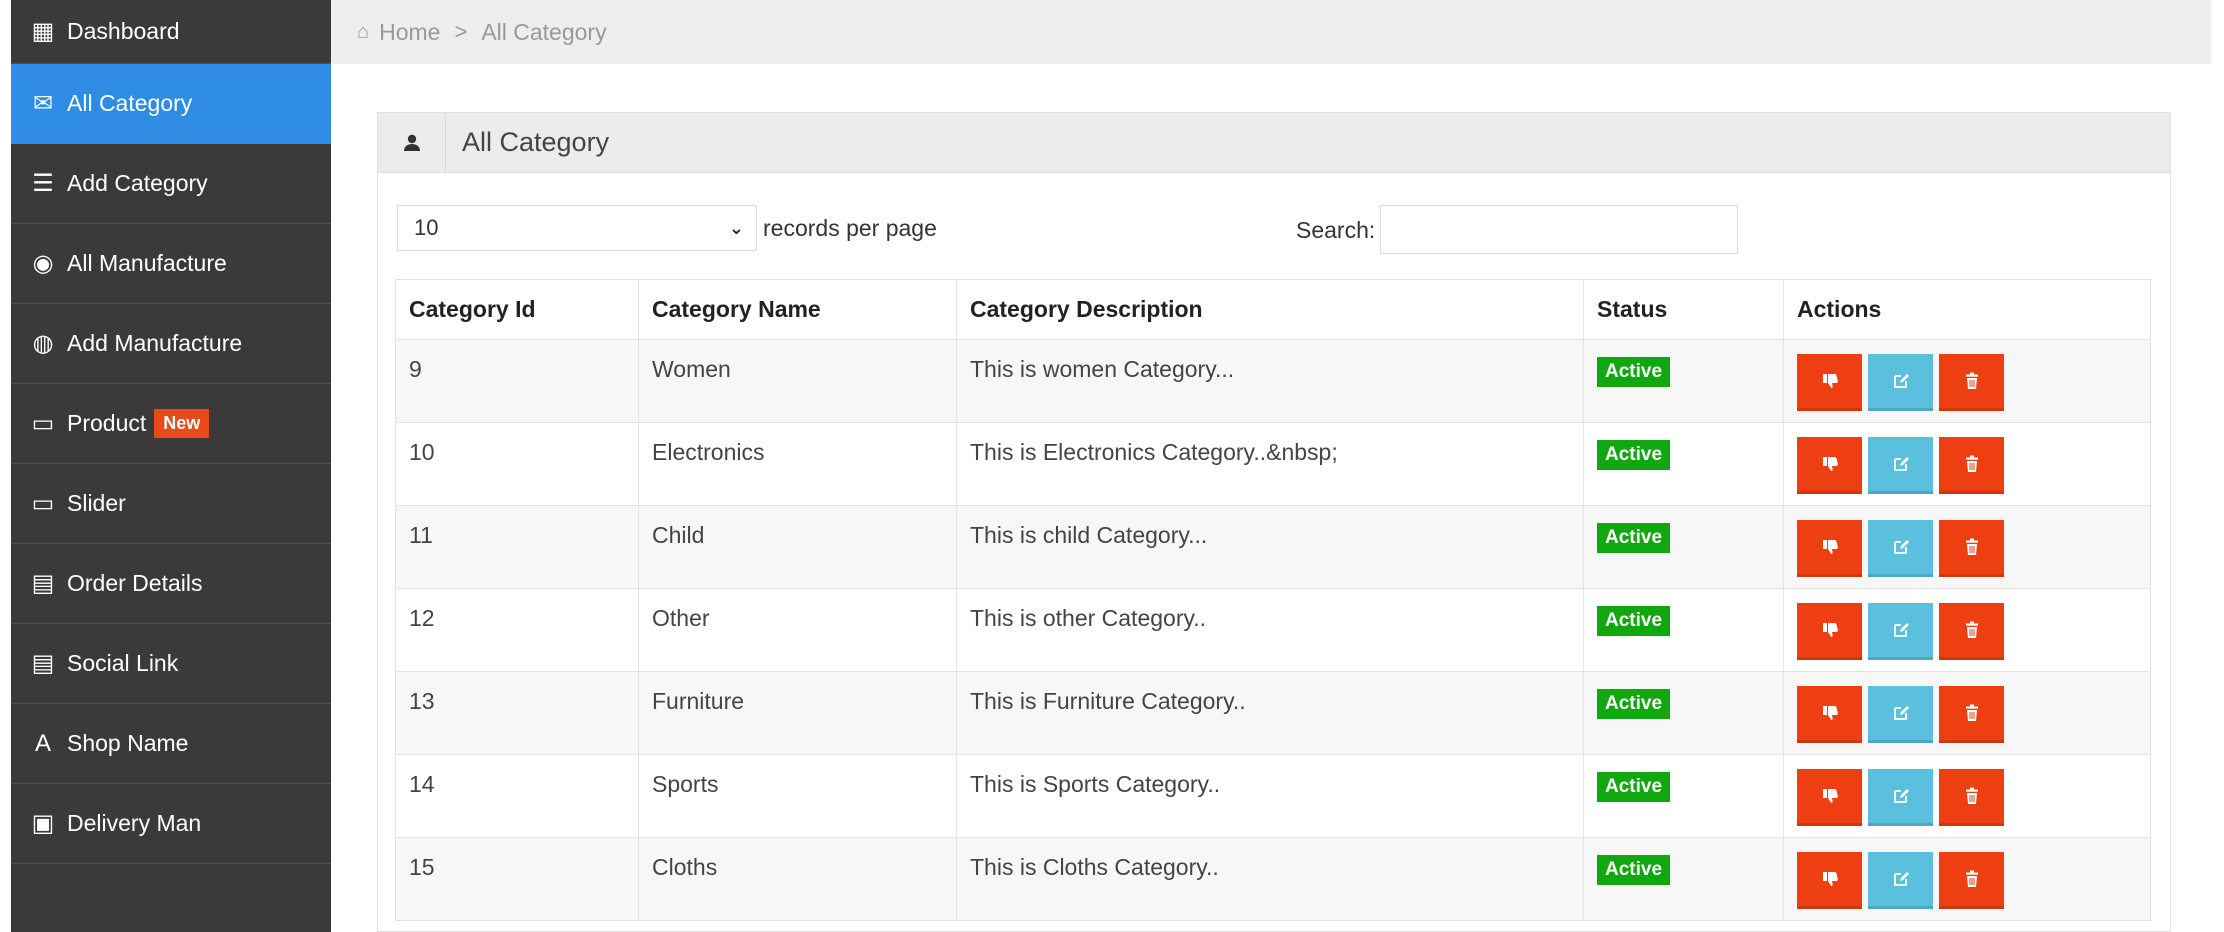  Describe the element at coordinates (123, 663) in the screenshot. I see `sidebar-item-label: Social Link` at that location.